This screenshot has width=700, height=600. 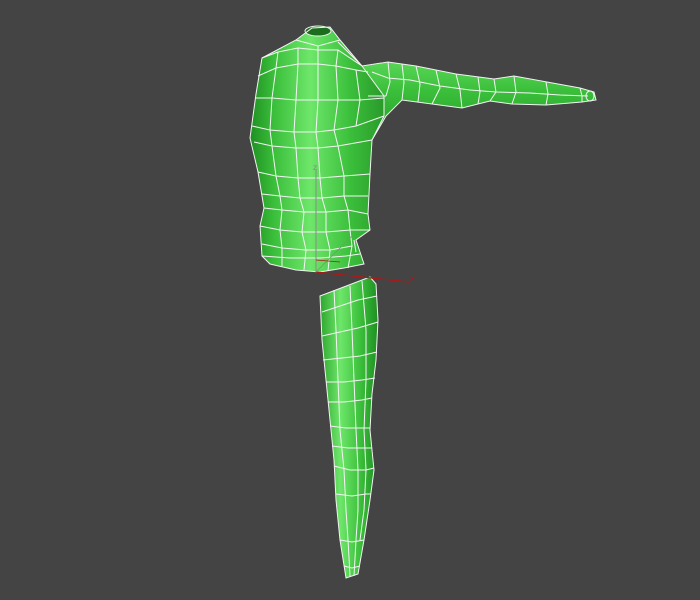 I want to click on x-axis-label: x, so click(x=412, y=278).